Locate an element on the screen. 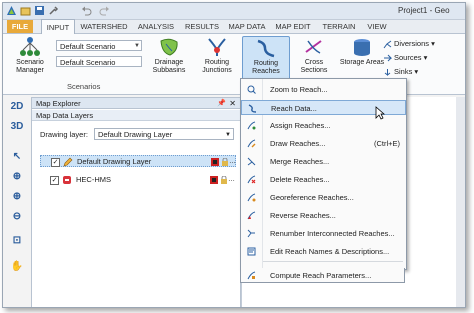 The width and height of the screenshot is (474, 313). sinks-icon is located at coordinates (387, 72).